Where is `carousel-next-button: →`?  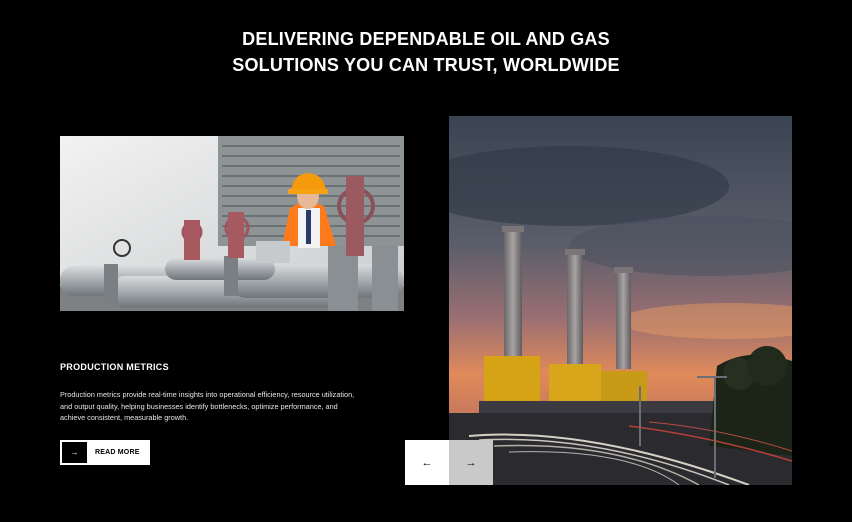 carousel-next-button: → is located at coordinates (471, 462).